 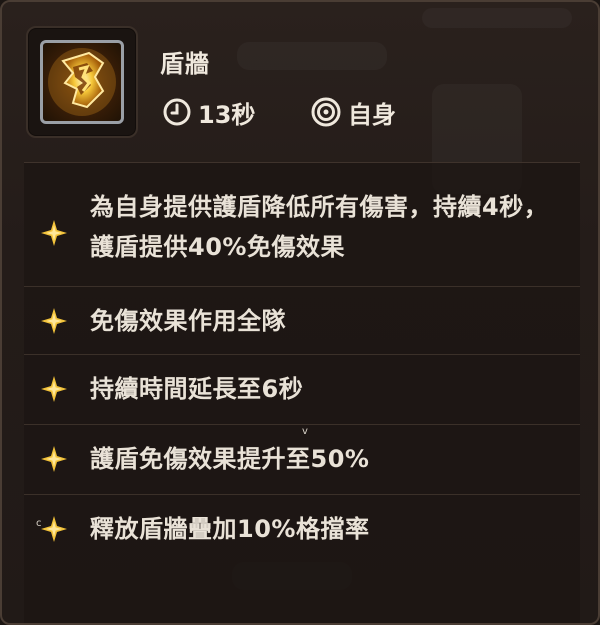 What do you see at coordinates (39, 523) in the screenshot?
I see `stray-glyph: c` at bounding box center [39, 523].